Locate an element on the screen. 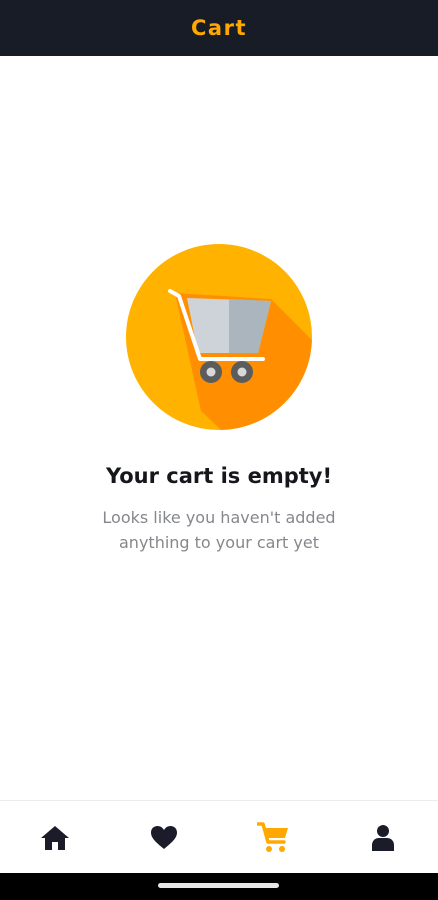  home-icon is located at coordinates (54, 837).